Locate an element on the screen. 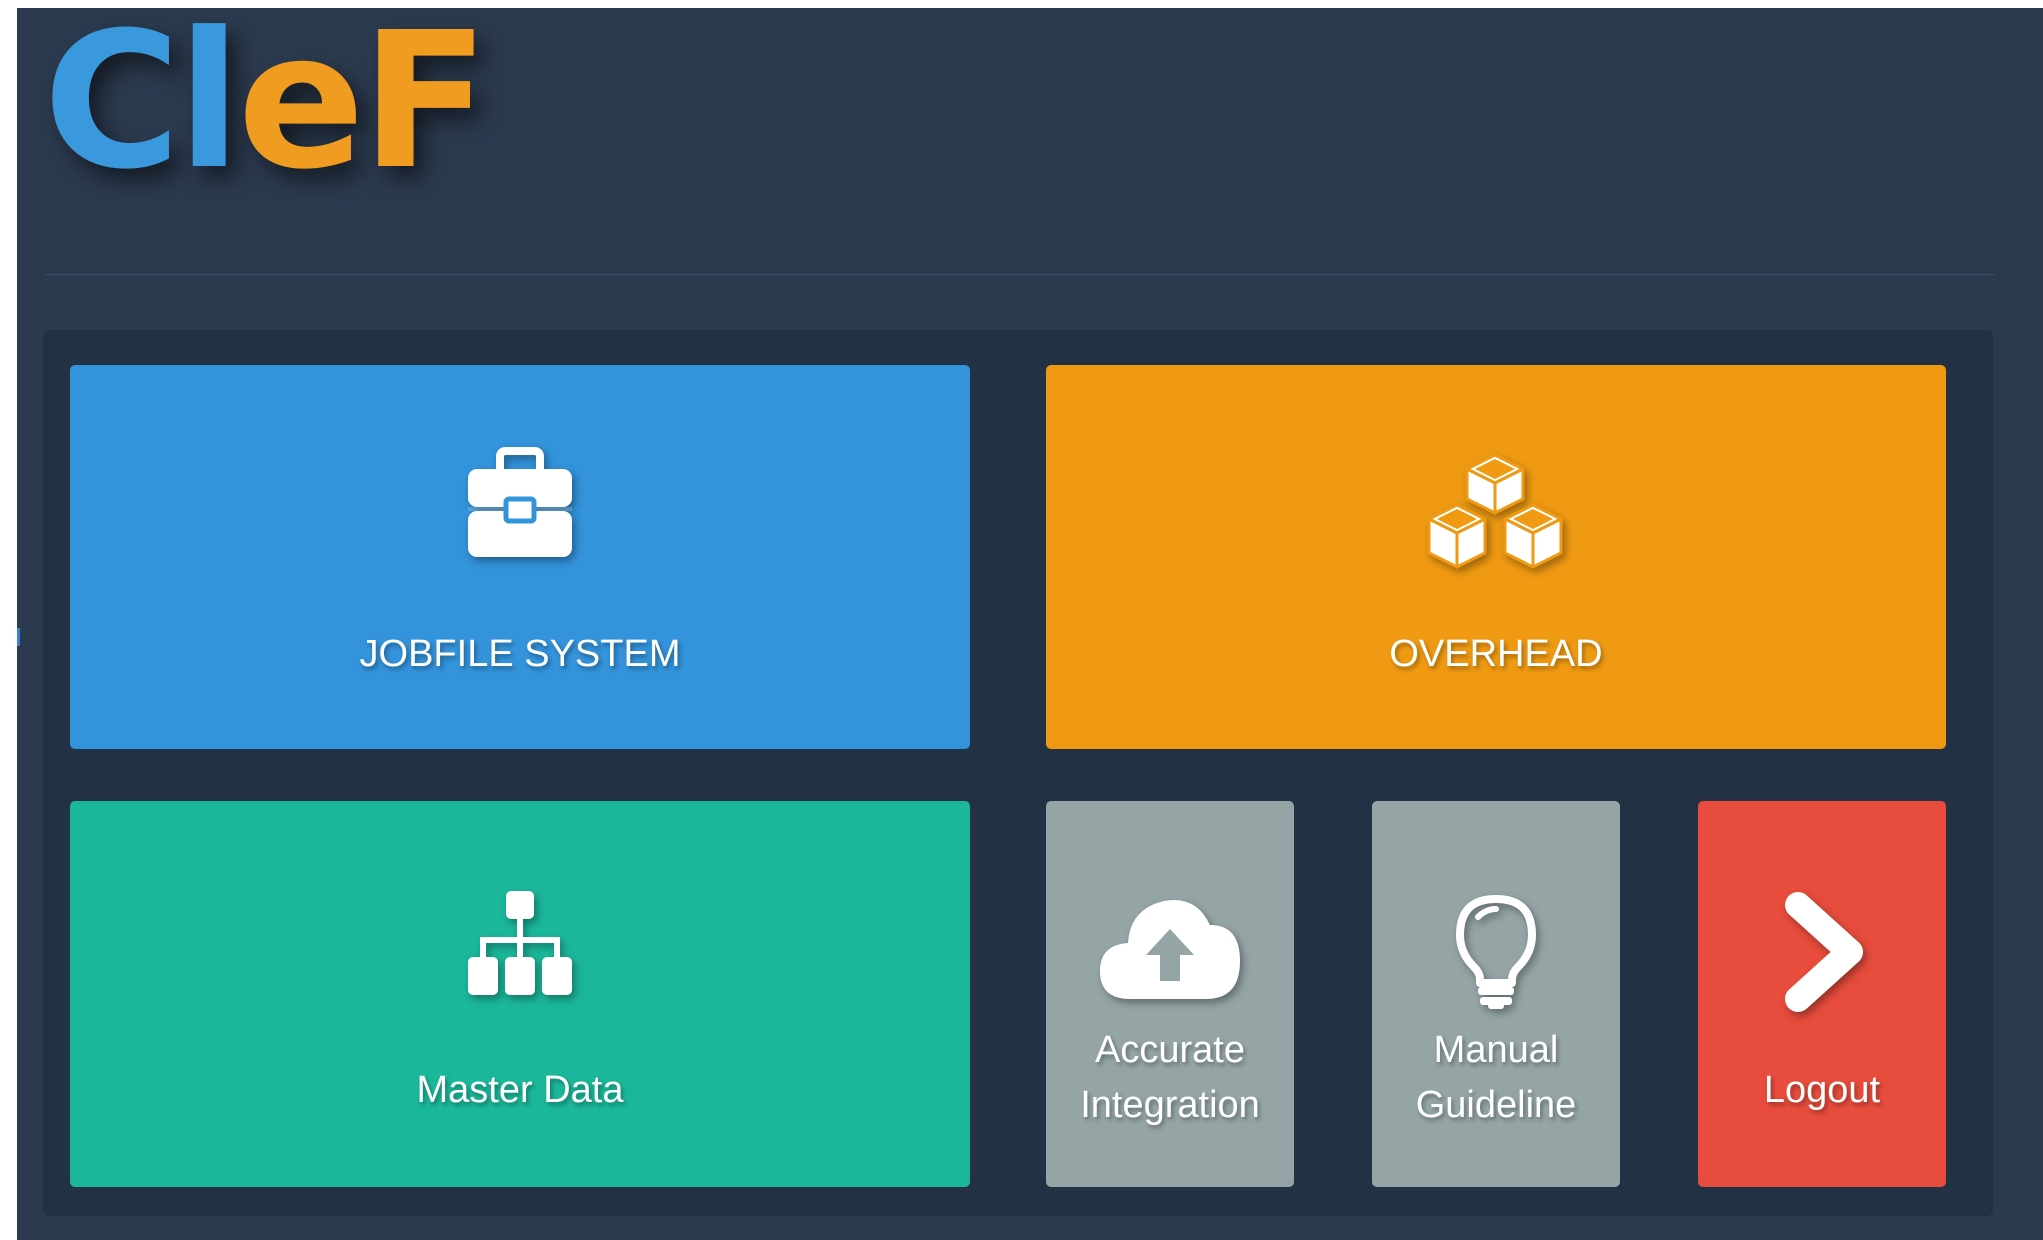  cubes-icon is located at coordinates (1495, 511).